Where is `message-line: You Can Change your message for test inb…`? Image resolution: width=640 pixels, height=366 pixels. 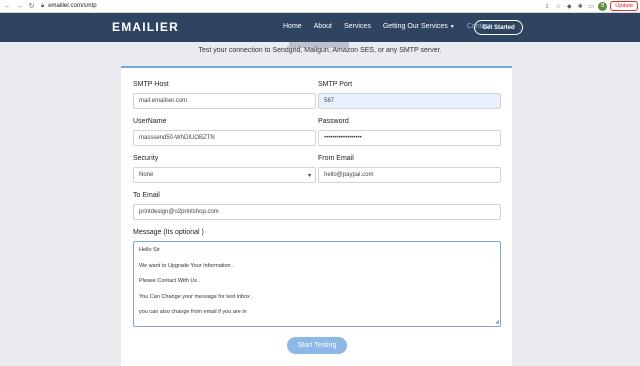 message-line: You Can Change your message for test inb… is located at coordinates (196, 296).